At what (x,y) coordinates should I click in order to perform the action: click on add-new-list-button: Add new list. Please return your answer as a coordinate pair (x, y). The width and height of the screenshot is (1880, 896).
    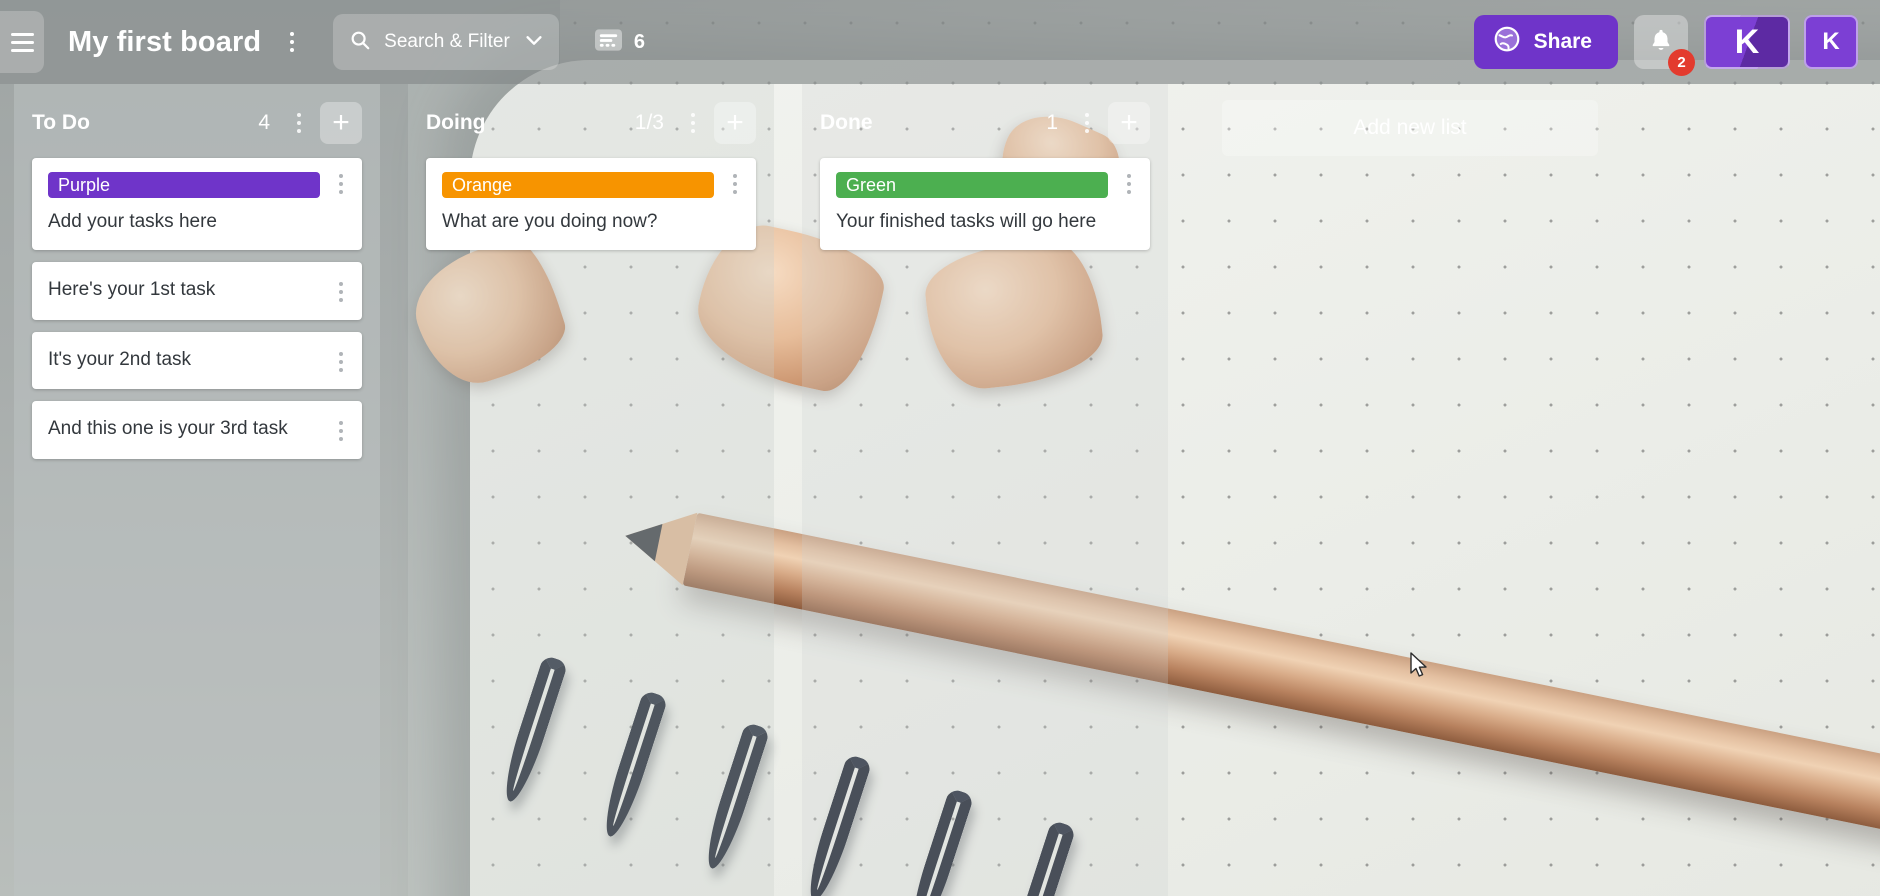
    Looking at the image, I should click on (1410, 128).